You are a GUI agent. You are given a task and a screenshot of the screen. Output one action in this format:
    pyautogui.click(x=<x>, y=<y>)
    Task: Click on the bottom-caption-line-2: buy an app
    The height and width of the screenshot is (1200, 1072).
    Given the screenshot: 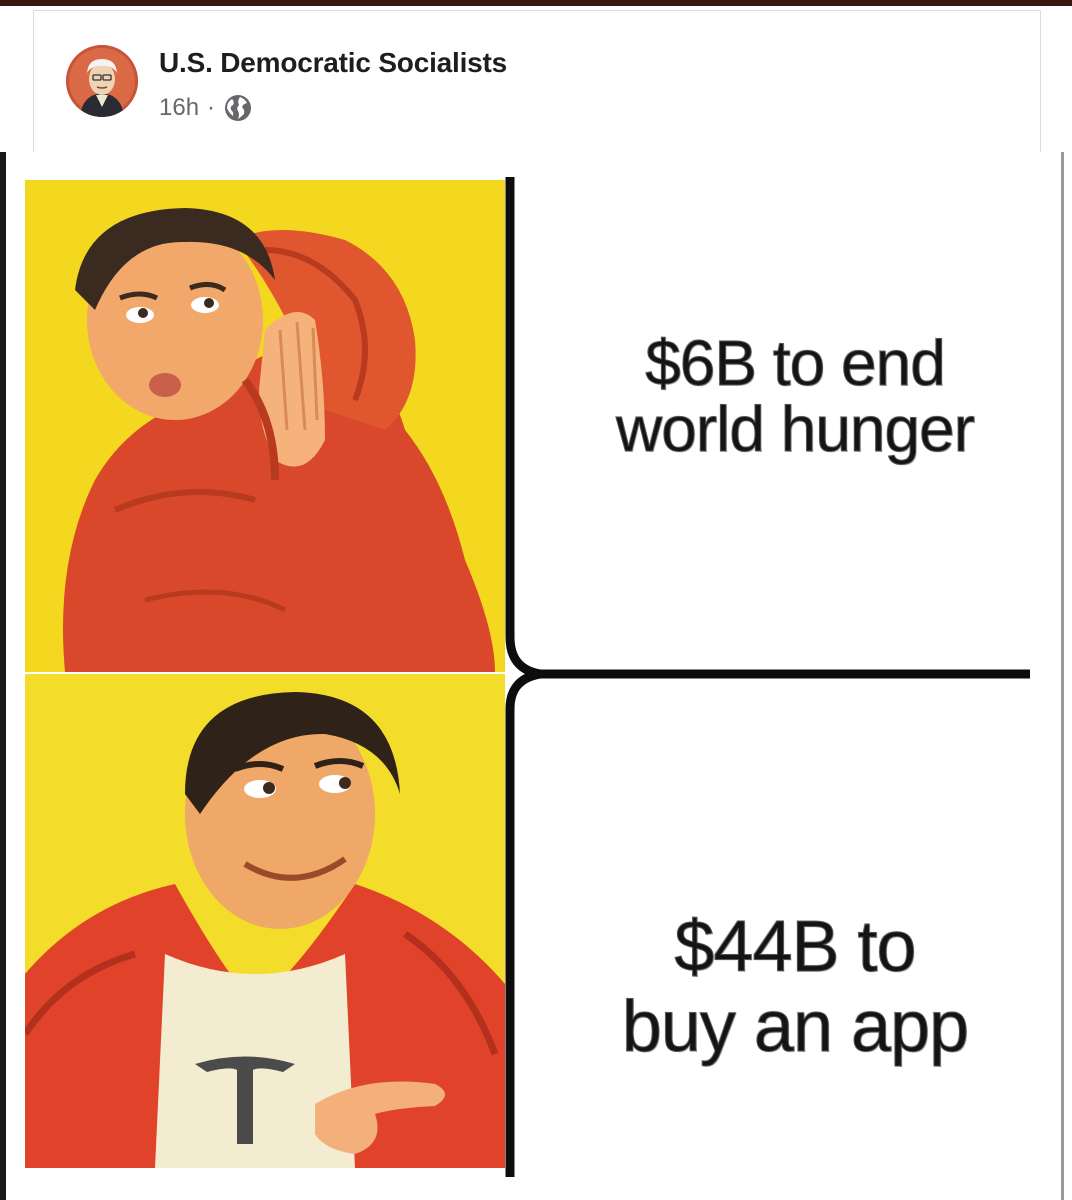 What is the action you would take?
    pyautogui.click(x=795, y=1027)
    